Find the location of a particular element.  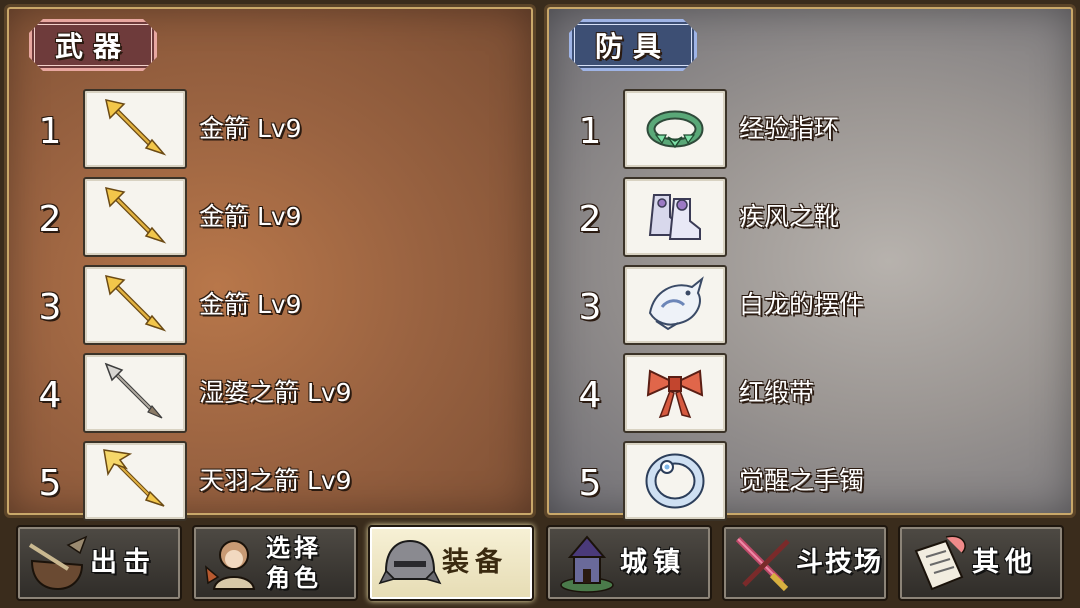

red-ribbon-icon is located at coordinates (675, 394).